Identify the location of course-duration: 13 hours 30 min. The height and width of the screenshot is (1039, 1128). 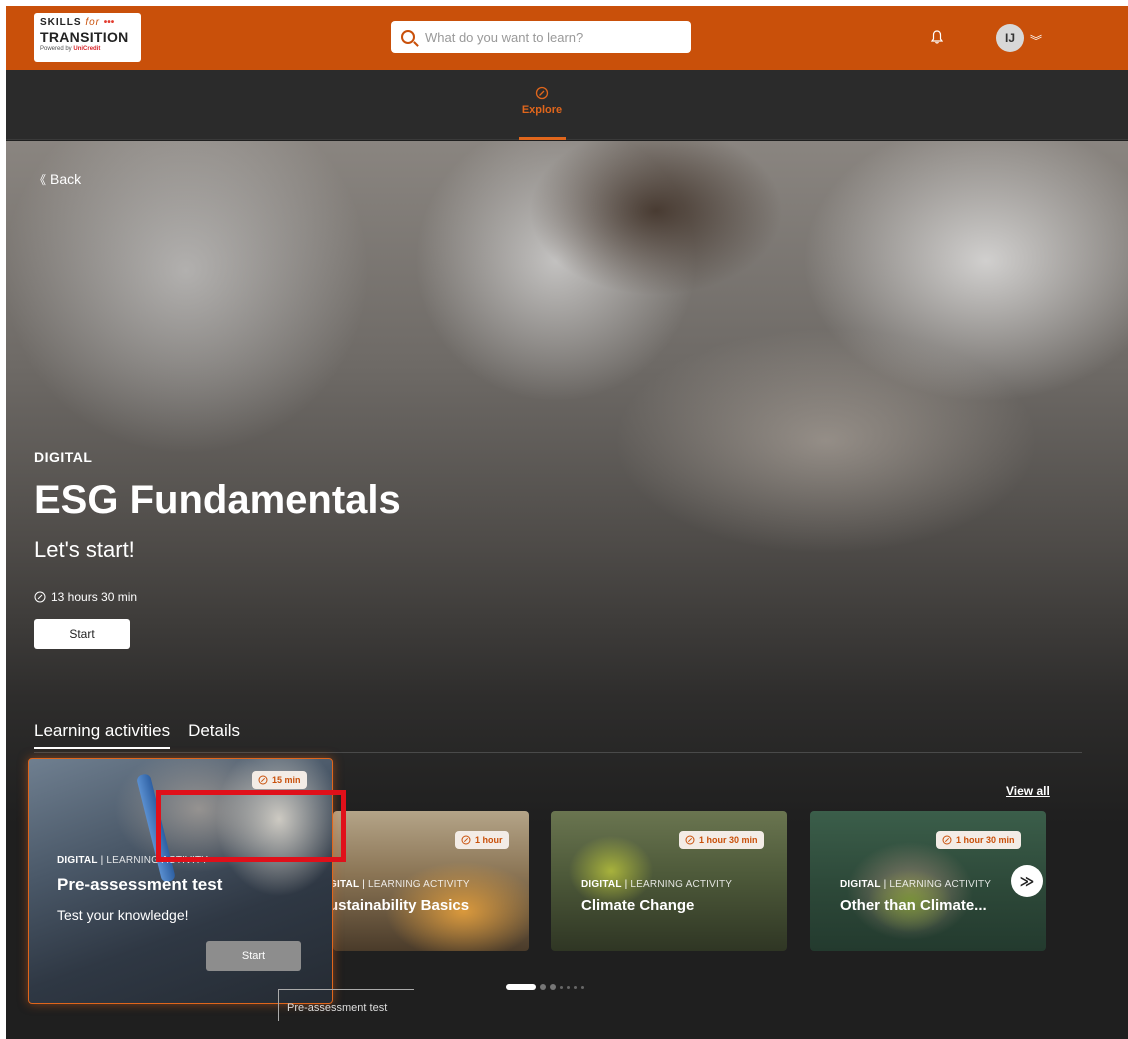
(85, 597).